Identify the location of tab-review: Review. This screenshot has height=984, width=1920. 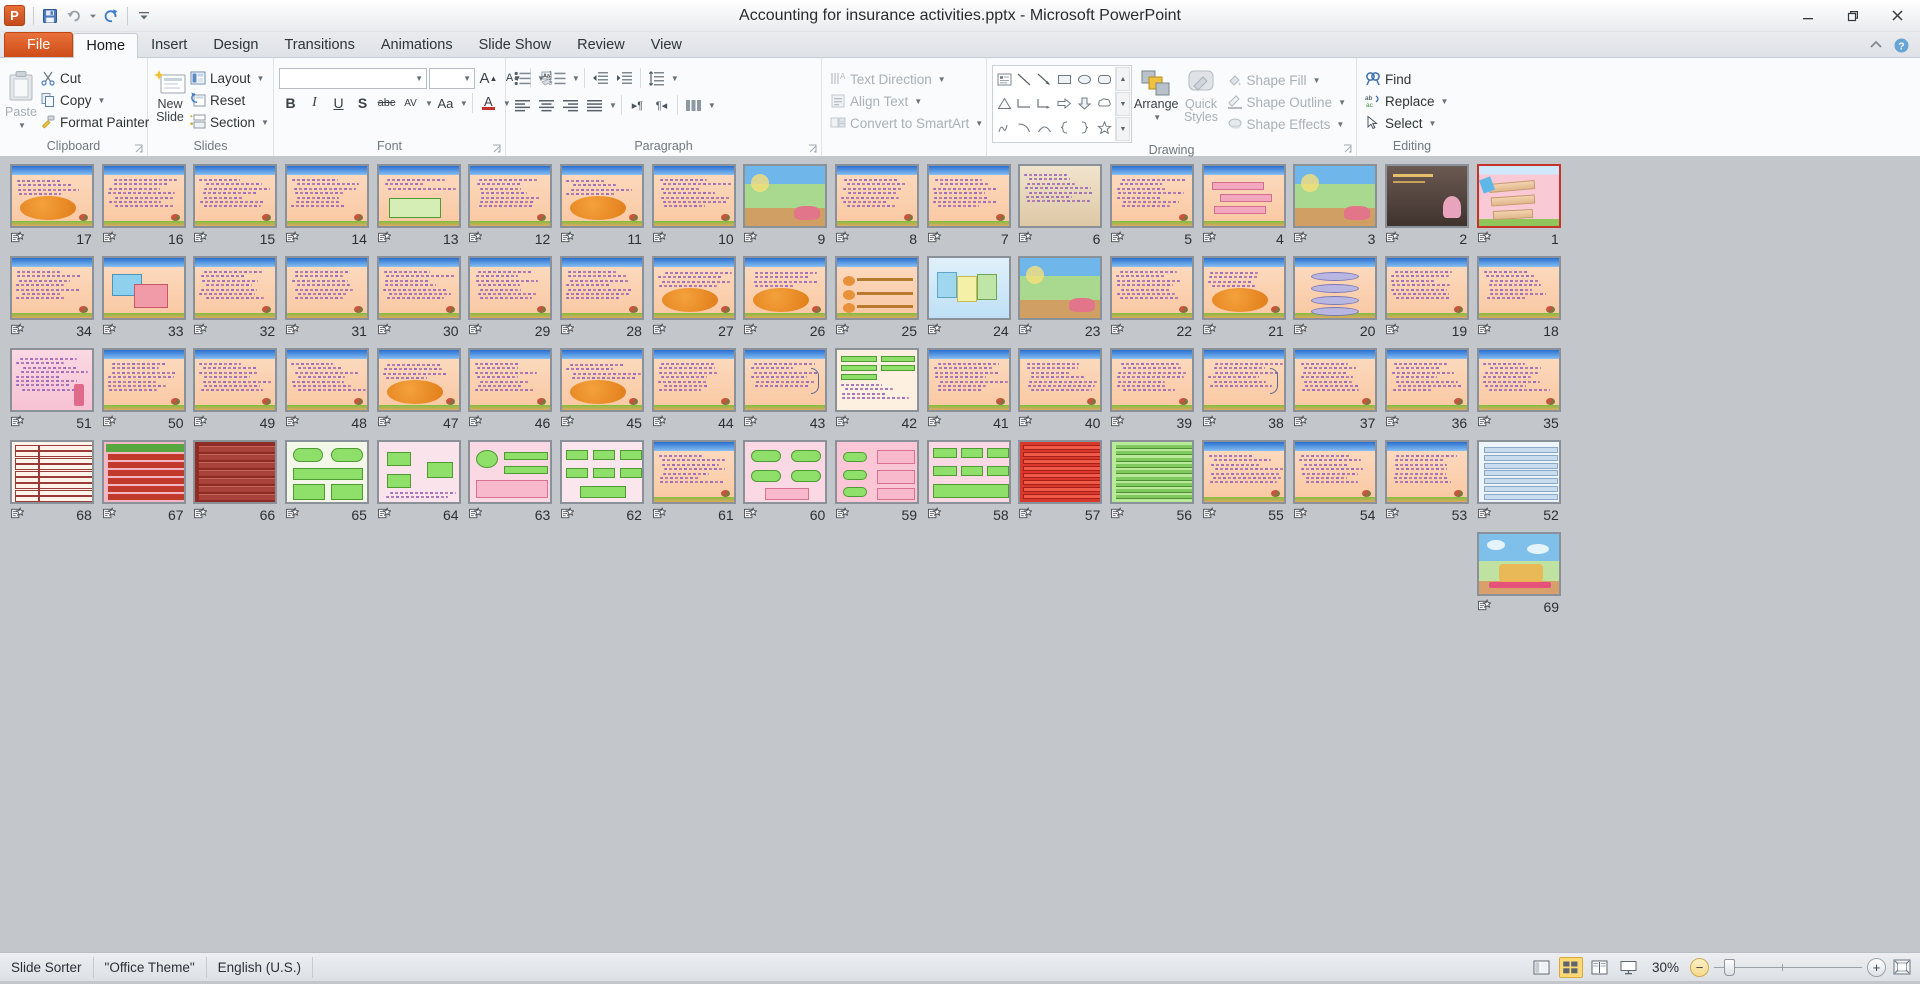
(601, 44).